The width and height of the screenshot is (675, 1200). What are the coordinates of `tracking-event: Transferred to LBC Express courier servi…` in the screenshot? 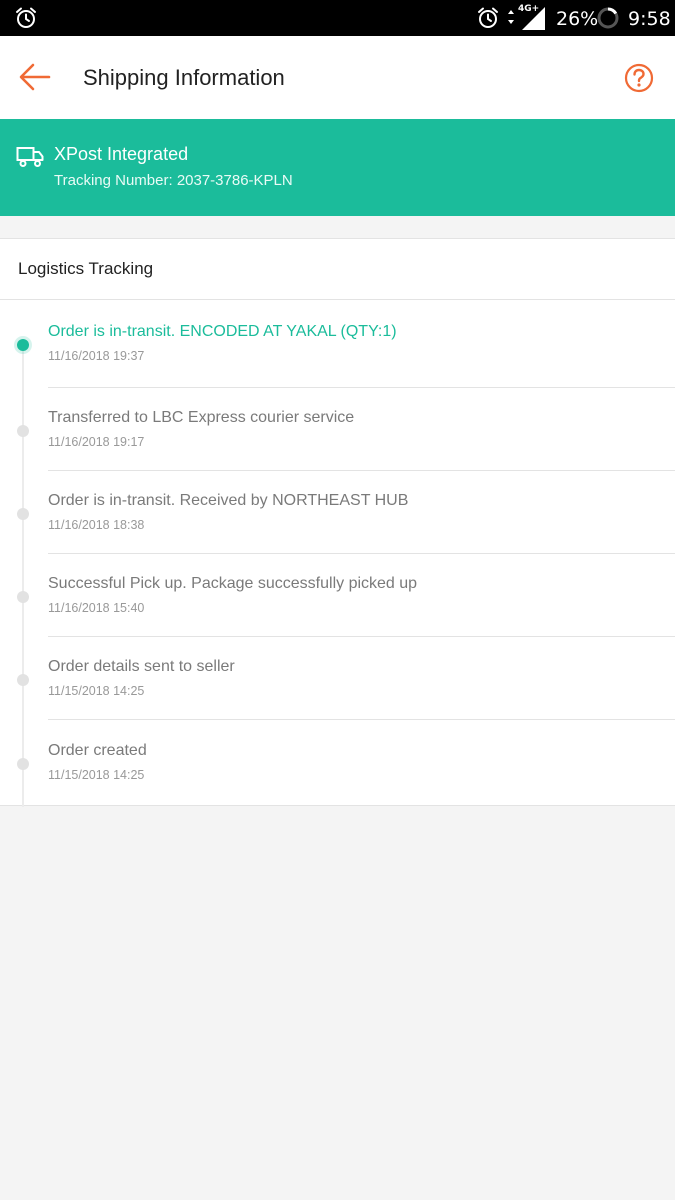 It's located at (337, 429).